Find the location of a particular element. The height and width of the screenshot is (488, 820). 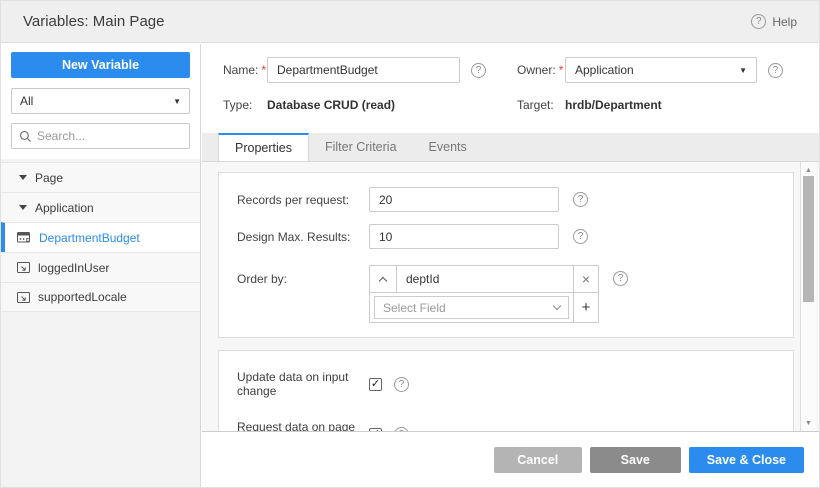

target-value: hrdb/Department is located at coordinates (613, 105).